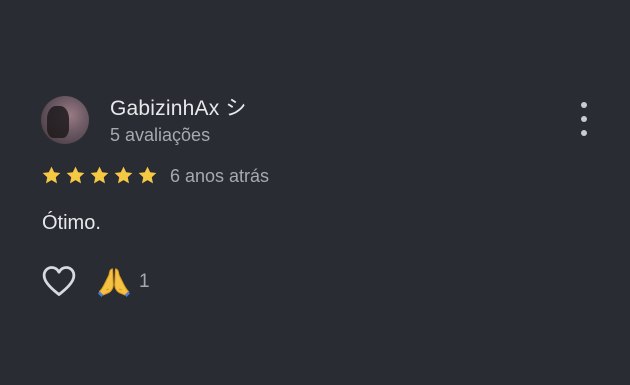 The height and width of the screenshot is (385, 630). Describe the element at coordinates (160, 135) in the screenshot. I see `author-review-count: 5 avaliações` at that location.